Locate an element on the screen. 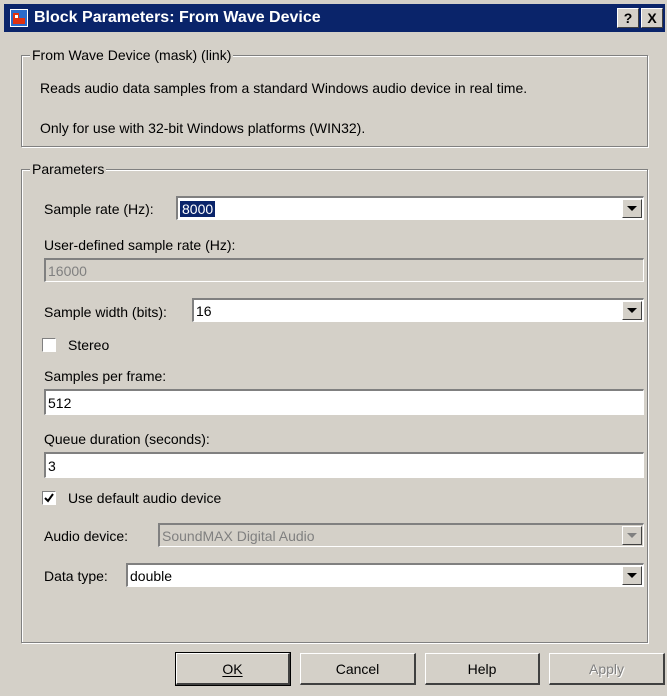 This screenshot has width=667, height=696. parameters-group-title: Parameters is located at coordinates (68, 169).